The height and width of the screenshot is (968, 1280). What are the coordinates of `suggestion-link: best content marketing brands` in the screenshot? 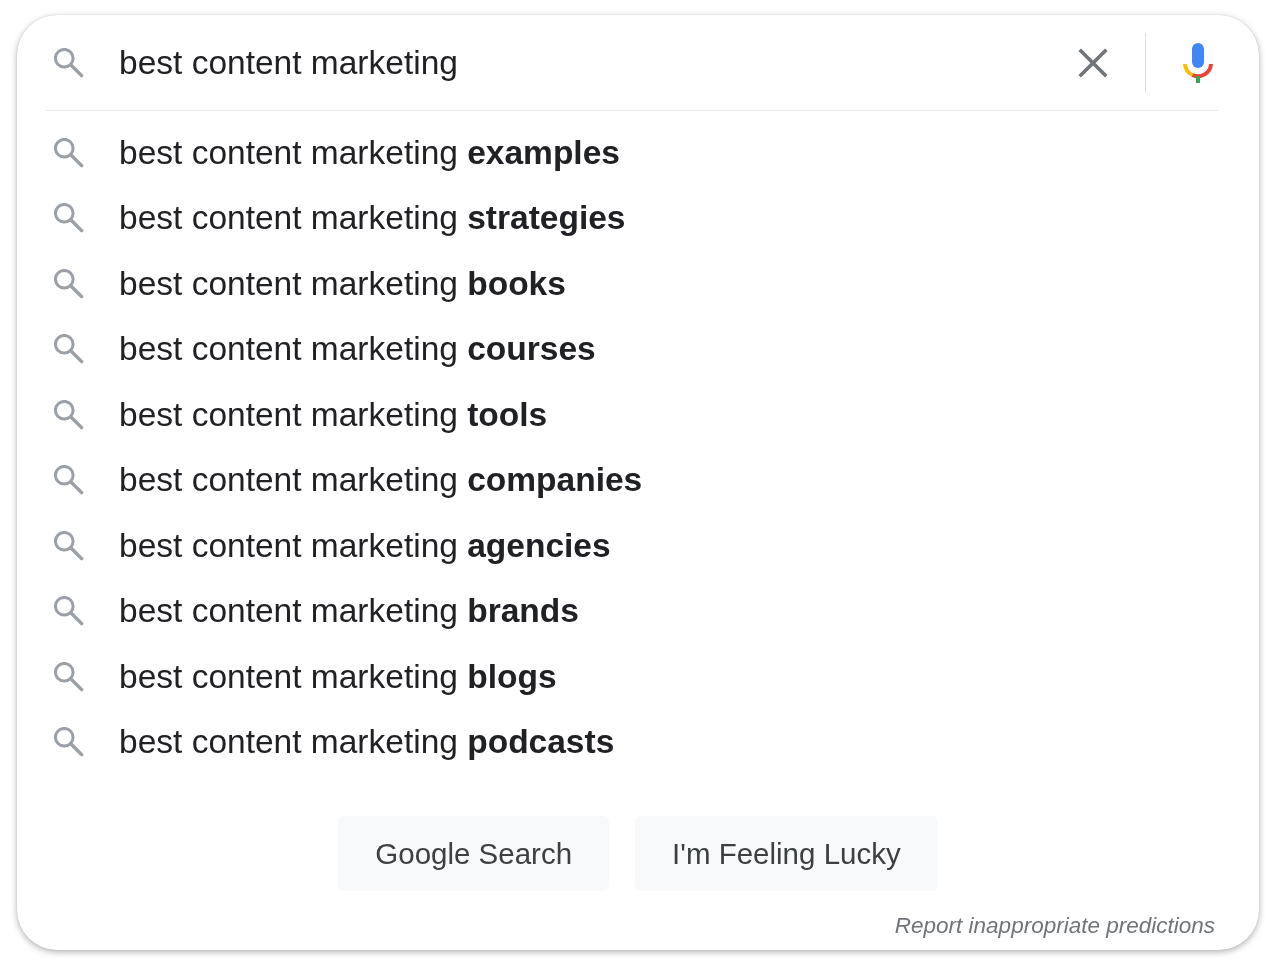 It's located at (349, 611).